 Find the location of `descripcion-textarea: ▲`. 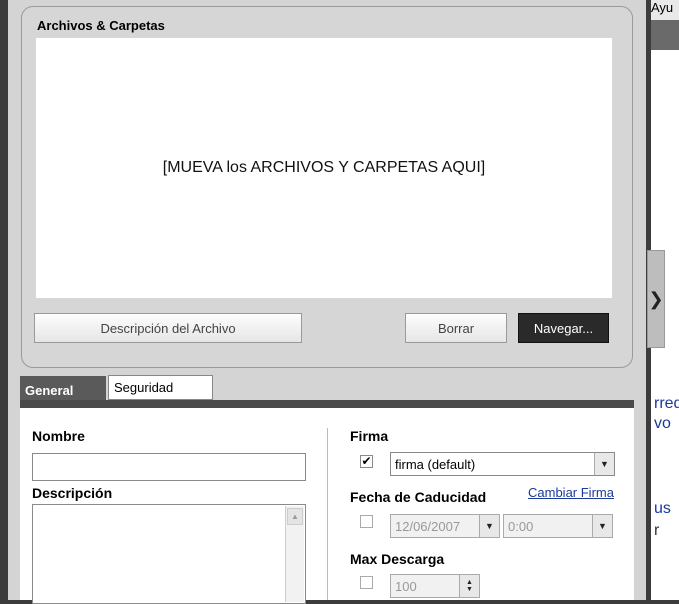

descripcion-textarea: ▲ is located at coordinates (169, 554).